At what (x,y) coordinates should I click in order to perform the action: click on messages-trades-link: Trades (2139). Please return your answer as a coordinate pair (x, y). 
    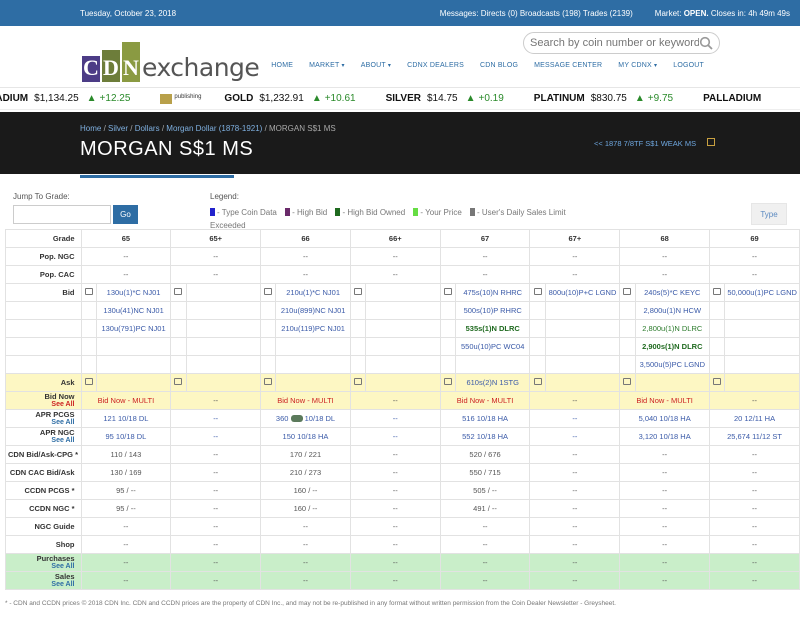
    Looking at the image, I should click on (608, 13).